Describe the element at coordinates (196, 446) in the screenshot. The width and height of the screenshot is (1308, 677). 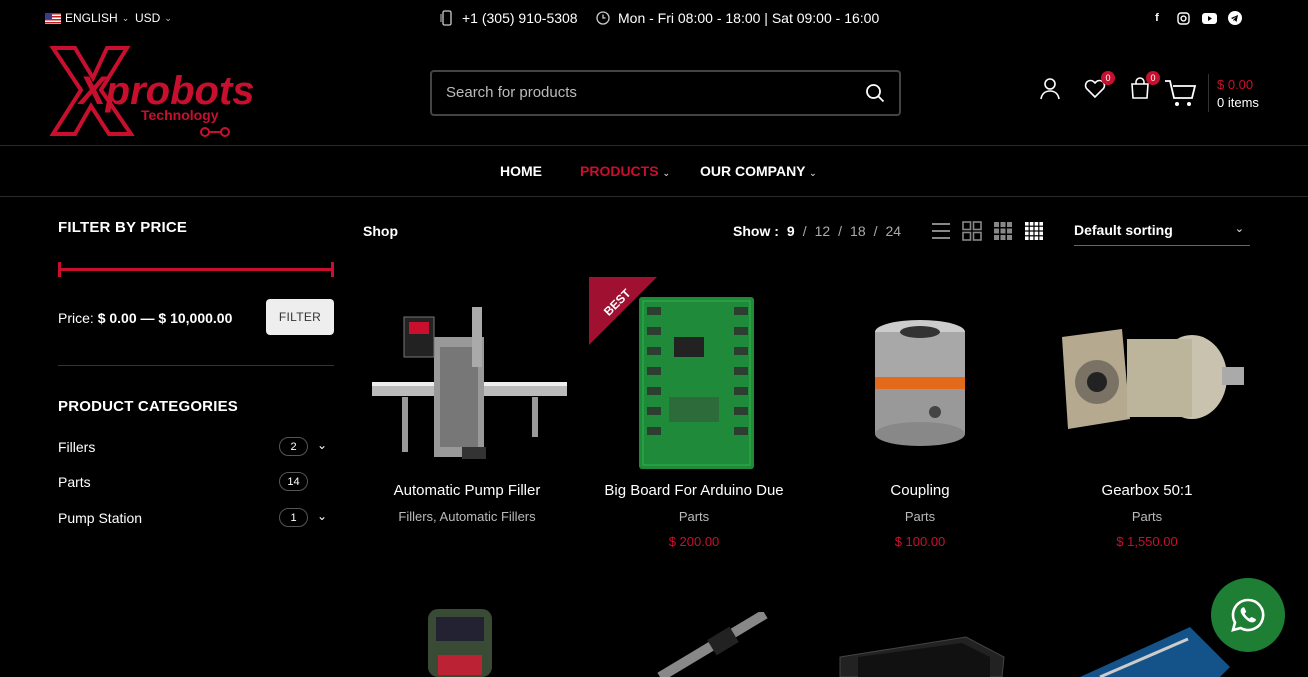
I see `category-item-fillers: Fillers 2 ⌄` at that location.